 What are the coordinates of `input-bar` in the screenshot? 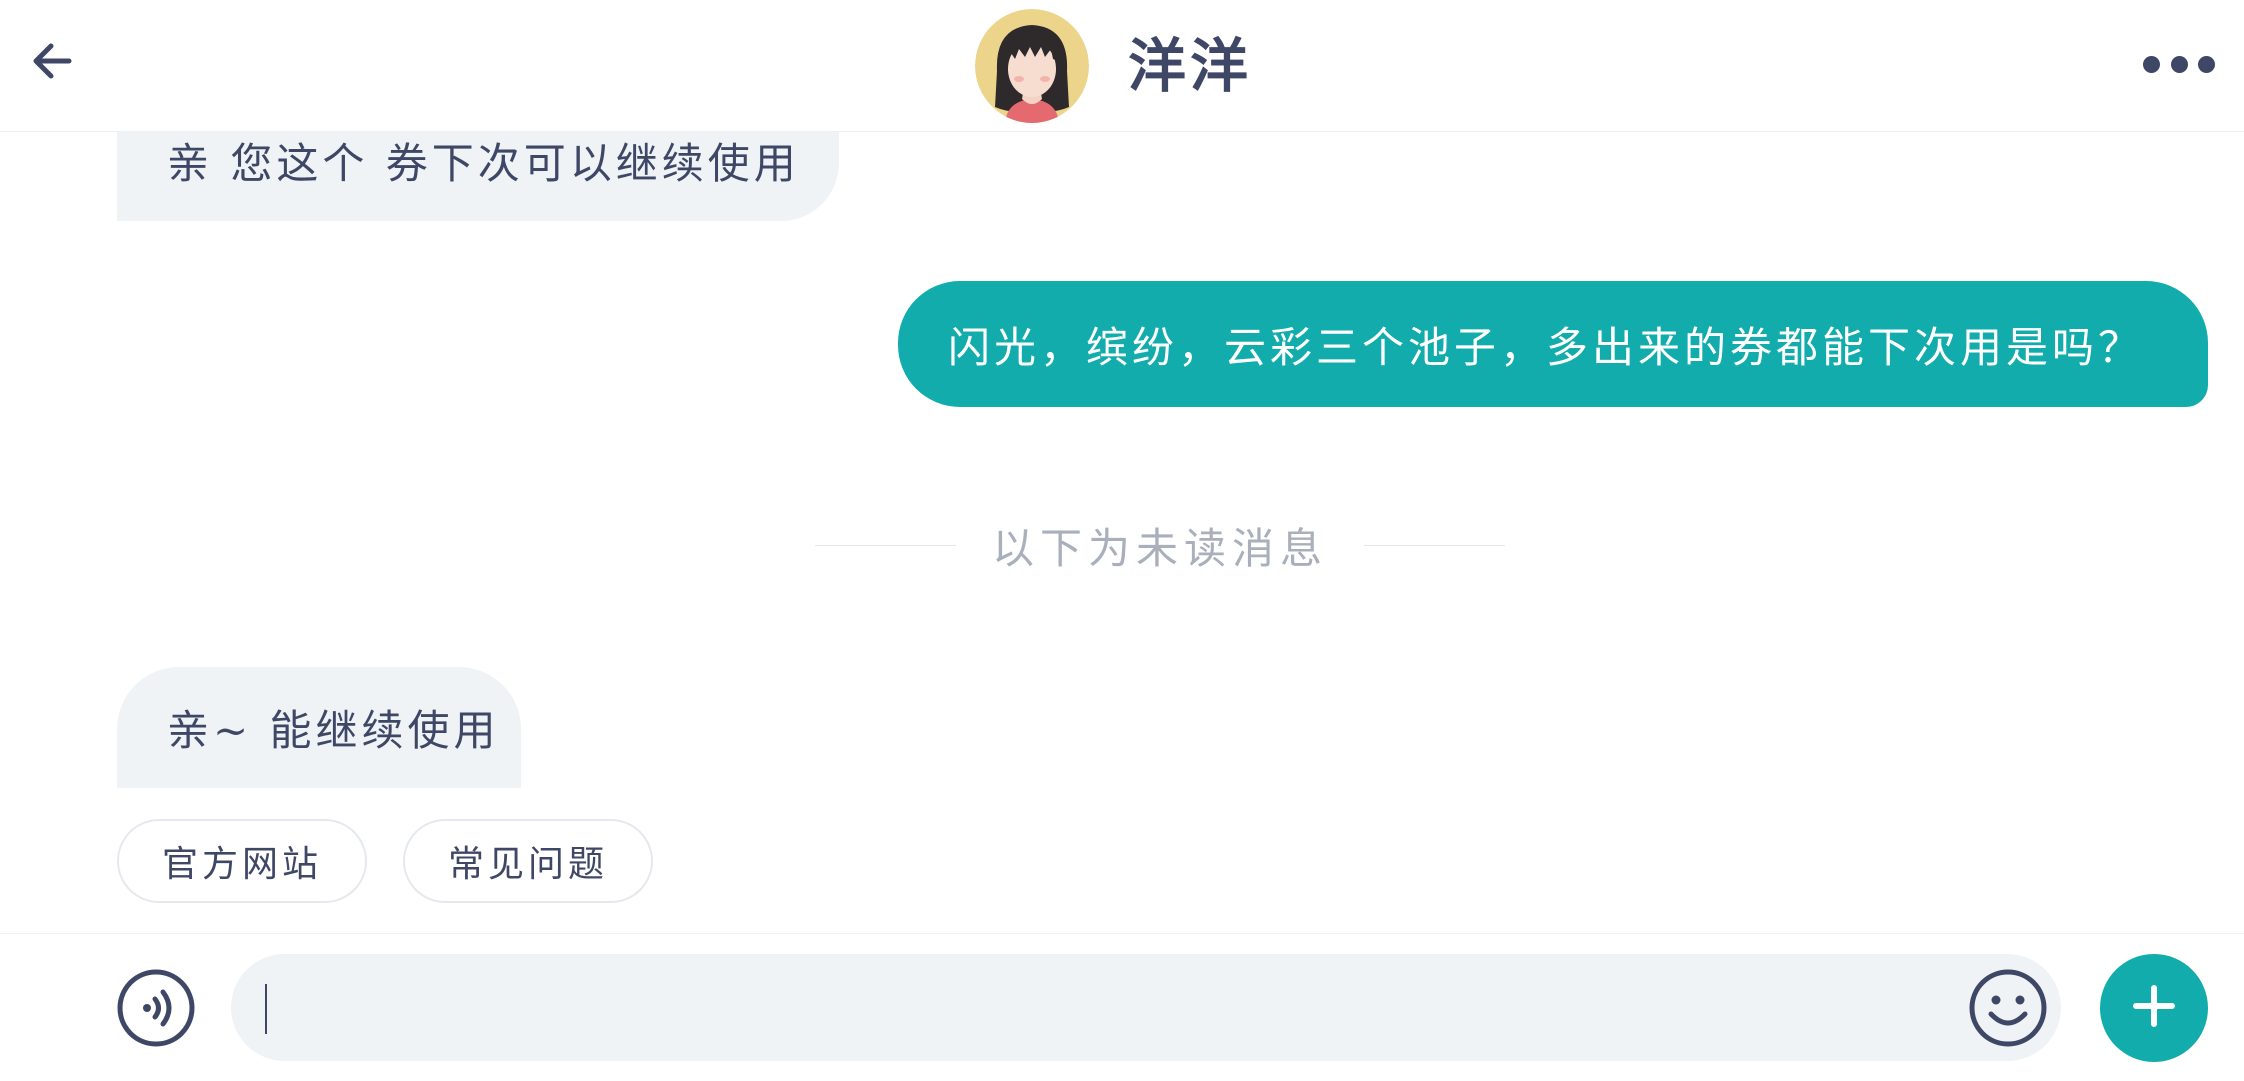 It's located at (1122, 1007).